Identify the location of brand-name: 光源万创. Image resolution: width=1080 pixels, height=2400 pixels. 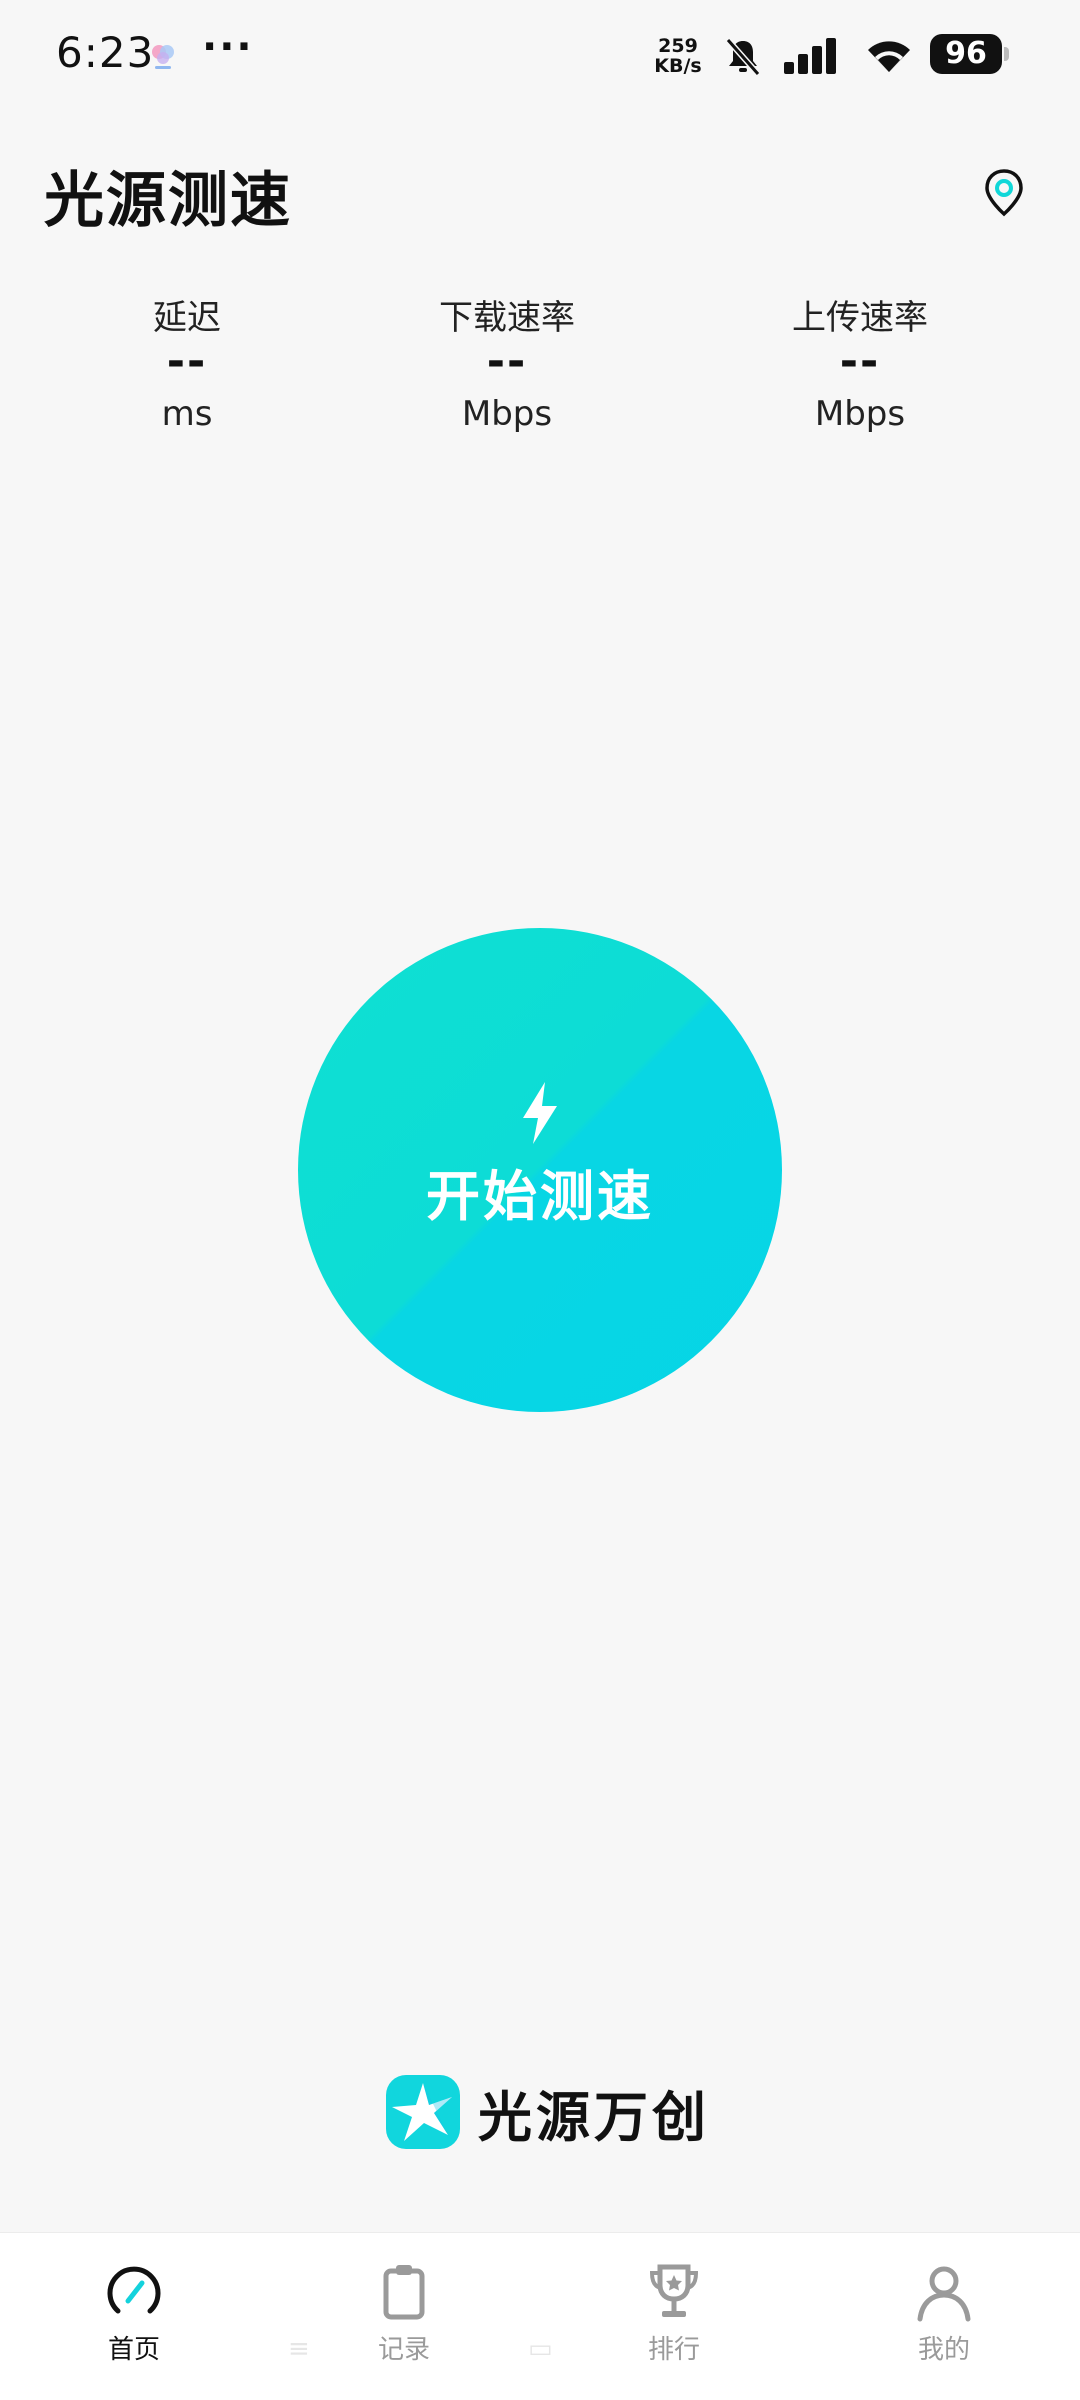
(594, 2117).